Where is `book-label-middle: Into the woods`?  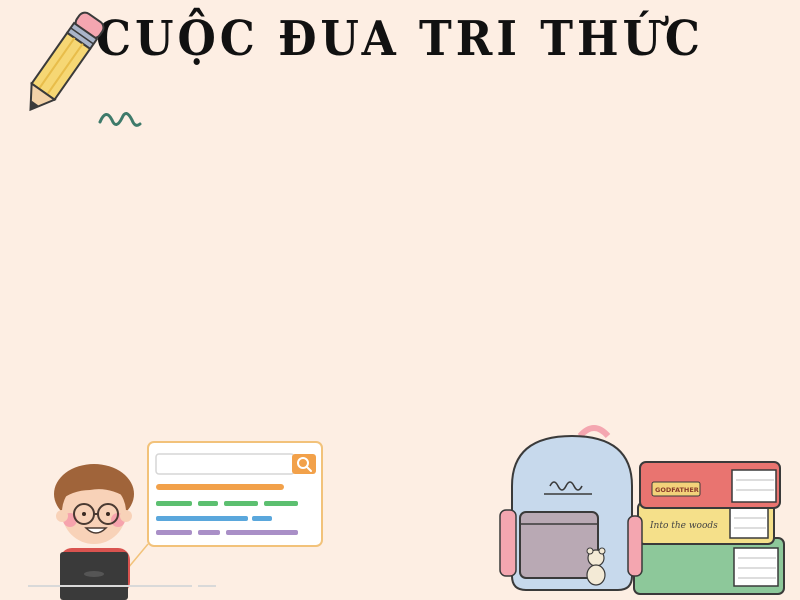
book-label-middle: Into the woods is located at coordinates (683, 526).